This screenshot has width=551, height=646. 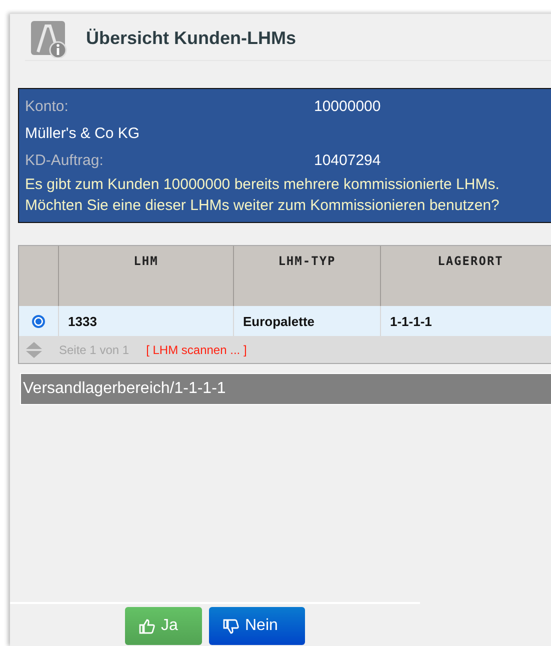 What do you see at coordinates (466, 276) in the screenshot?
I see `column-header: LAGERORT` at bounding box center [466, 276].